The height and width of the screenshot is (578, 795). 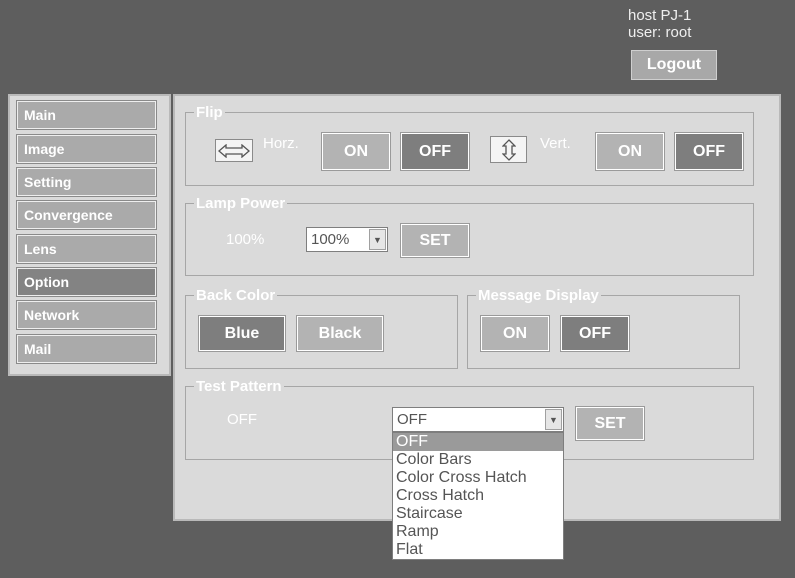 I want to click on user-name: user: root, so click(x=660, y=32).